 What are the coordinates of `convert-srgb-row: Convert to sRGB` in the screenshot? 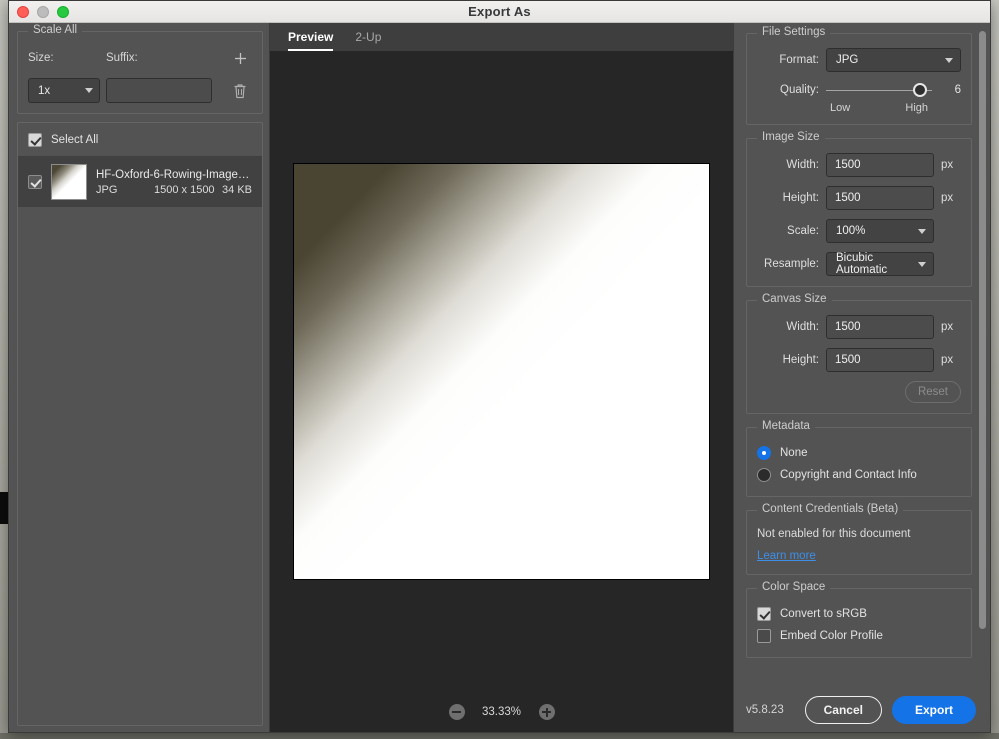 It's located at (859, 614).